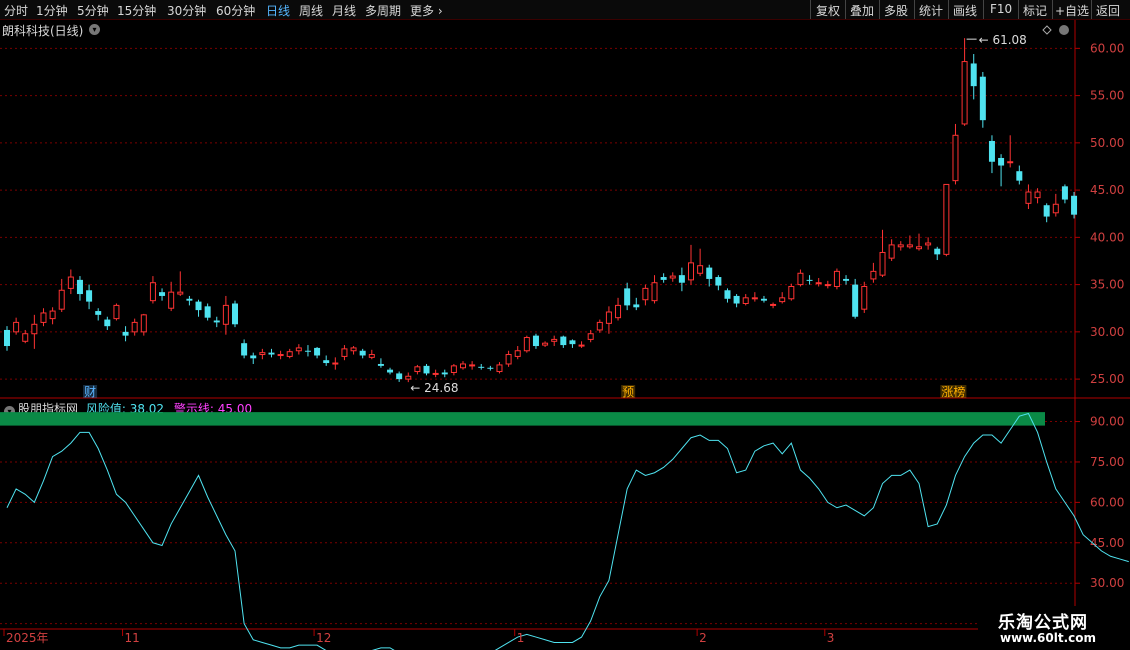 The width and height of the screenshot is (1130, 650). I want to click on title-dropdown-icon: ▾, so click(94, 29).